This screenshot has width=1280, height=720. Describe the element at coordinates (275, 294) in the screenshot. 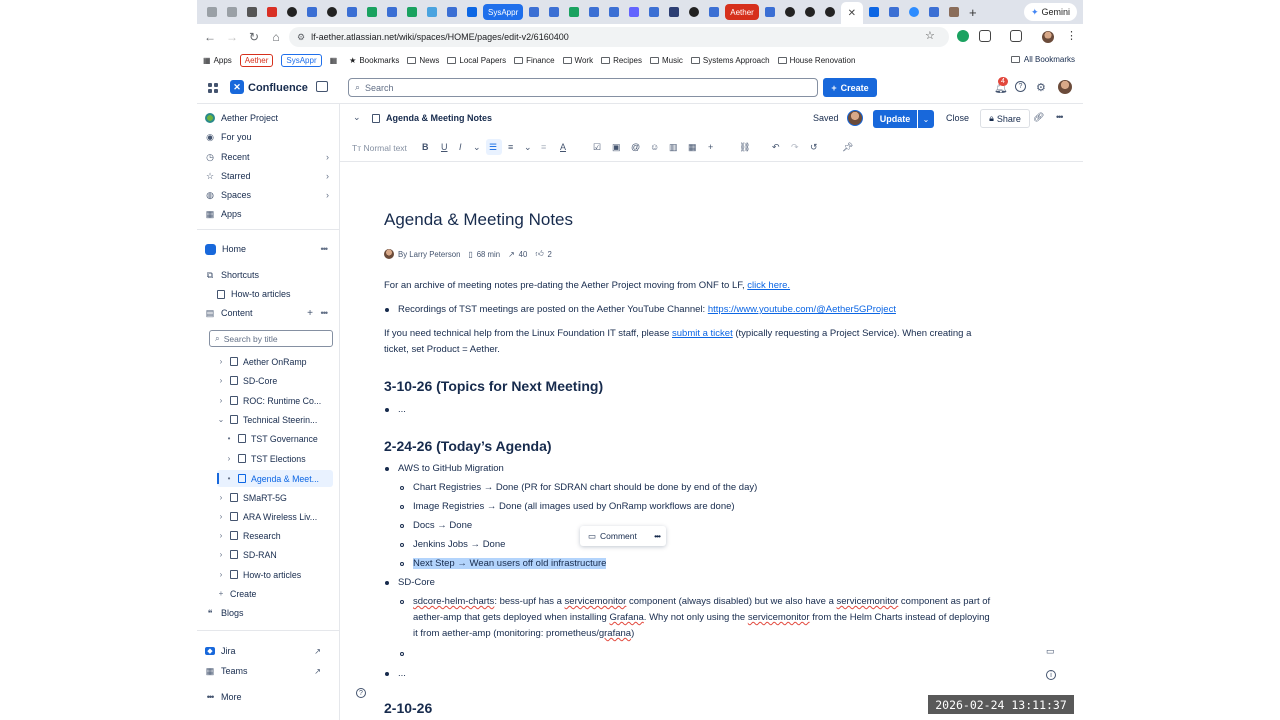

I see `sidebar-item-howto-shortcut: How-to articles` at that location.